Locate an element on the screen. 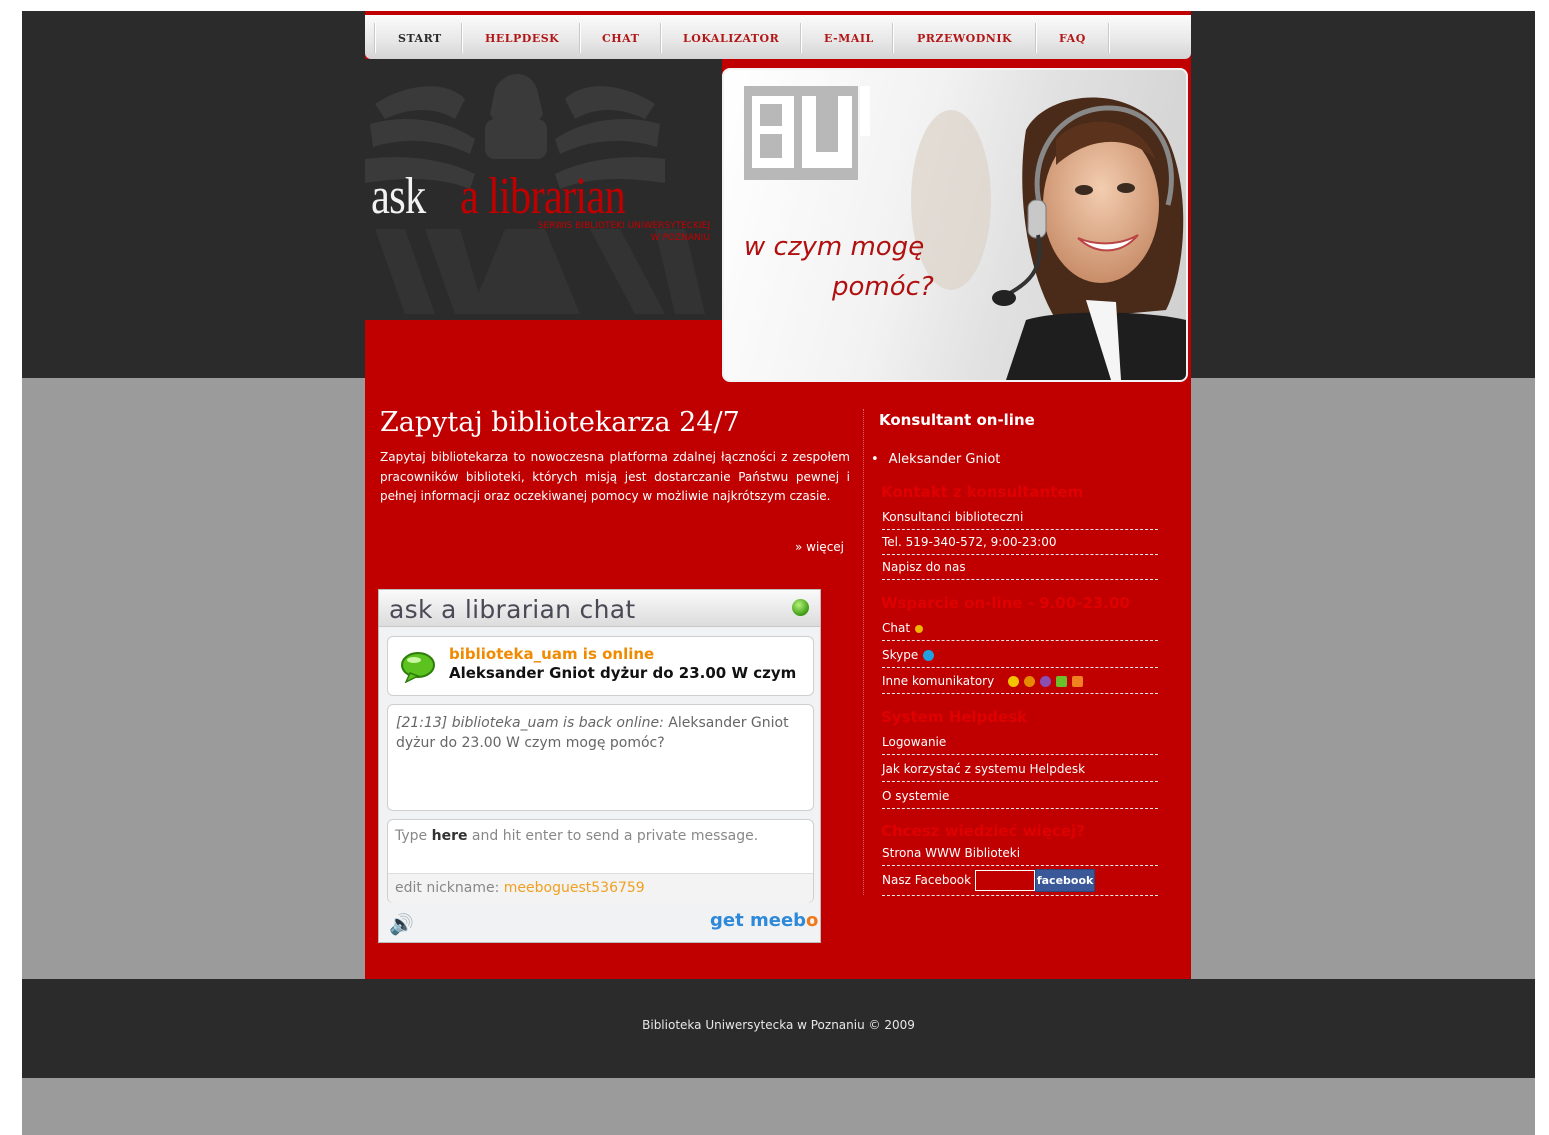 This screenshot has width=1549, height=1135. support-woman-image is located at coordinates (1048, 238).